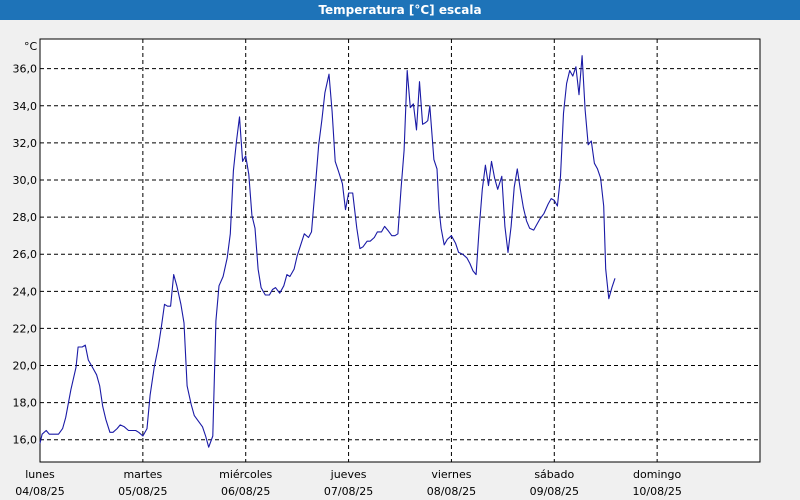 The image size is (800, 500). I want to click on x-day-label: domingo, so click(657, 474).